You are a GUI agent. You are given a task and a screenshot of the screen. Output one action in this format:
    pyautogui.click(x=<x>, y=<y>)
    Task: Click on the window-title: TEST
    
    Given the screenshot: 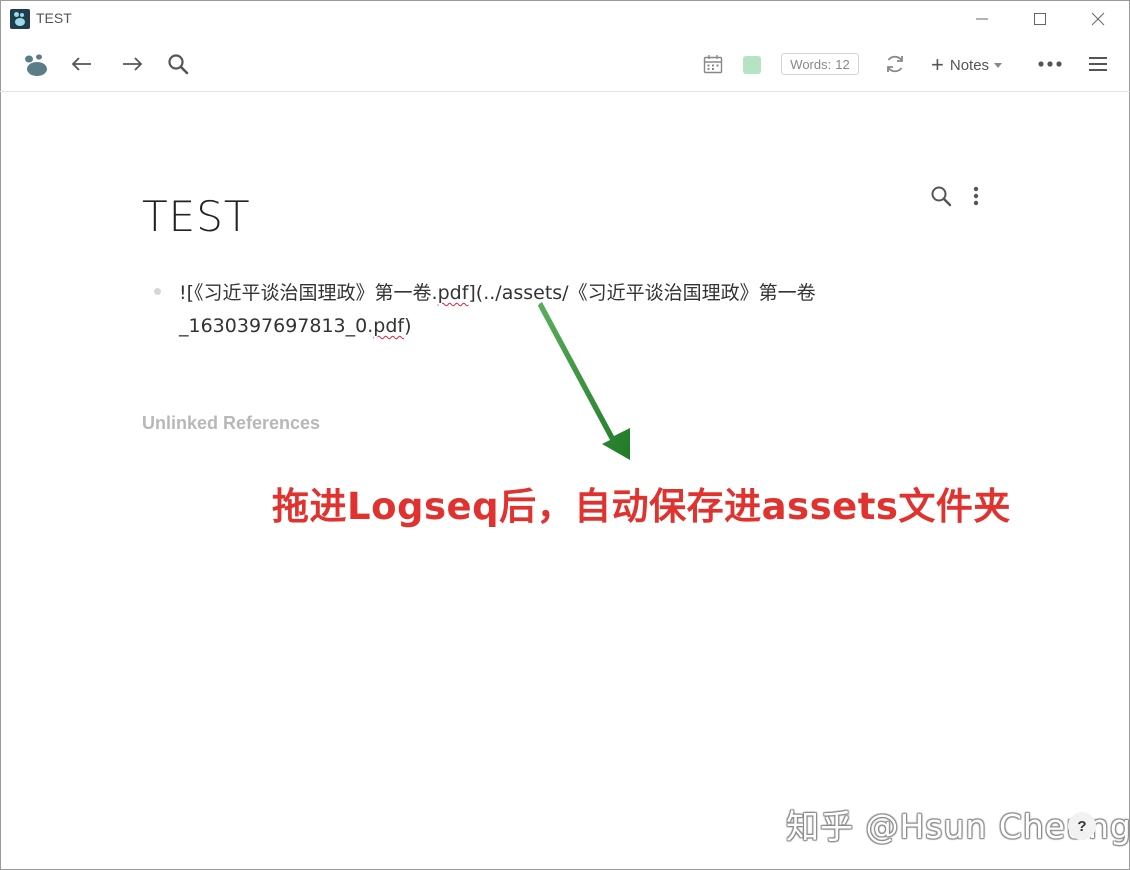 What is the action you would take?
    pyautogui.click(x=54, y=18)
    